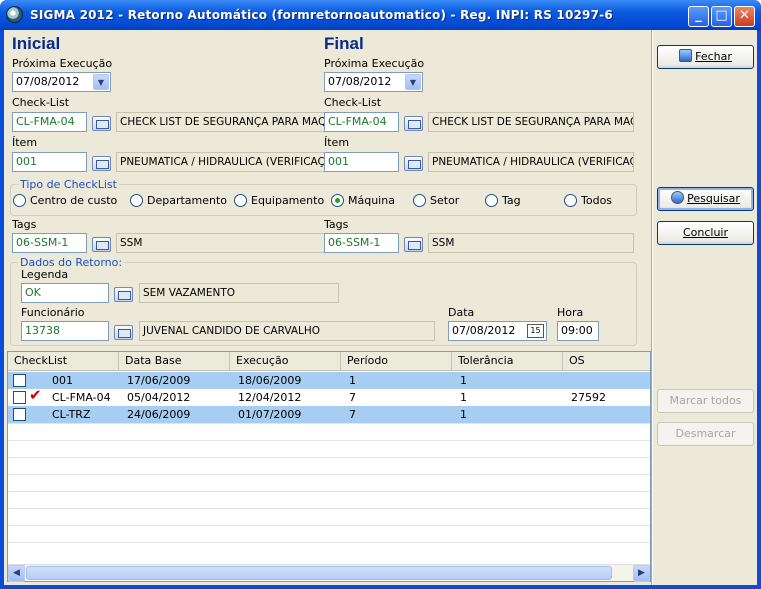 This screenshot has width=761, height=589. What do you see at coordinates (535, 331) in the screenshot?
I see `calendar-icon: 15` at bounding box center [535, 331].